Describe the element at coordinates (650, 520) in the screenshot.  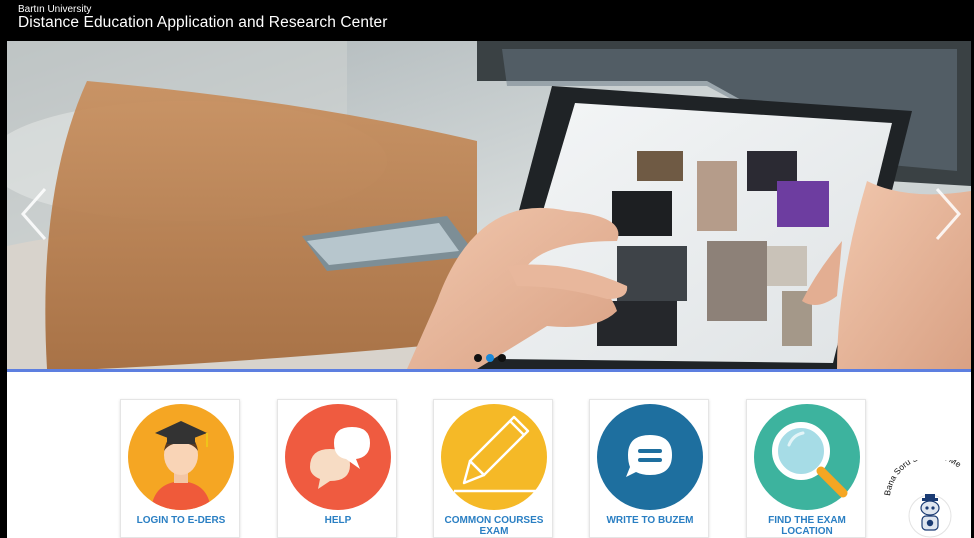
I see `quick-link-label: WRITE TO BUZEM` at that location.